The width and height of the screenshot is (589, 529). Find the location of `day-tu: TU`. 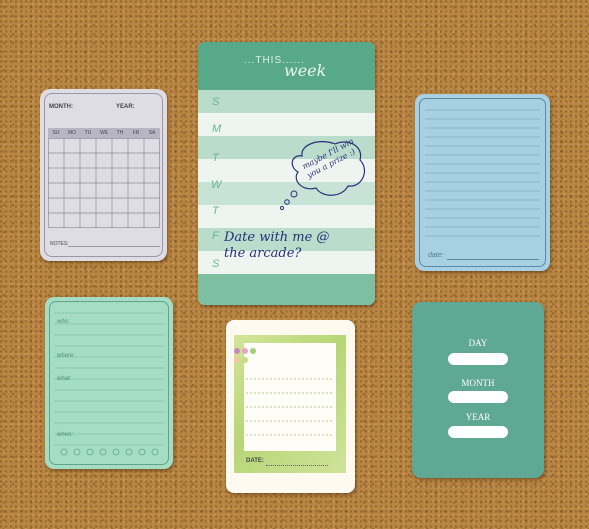

day-tu: TU is located at coordinates (88, 133).